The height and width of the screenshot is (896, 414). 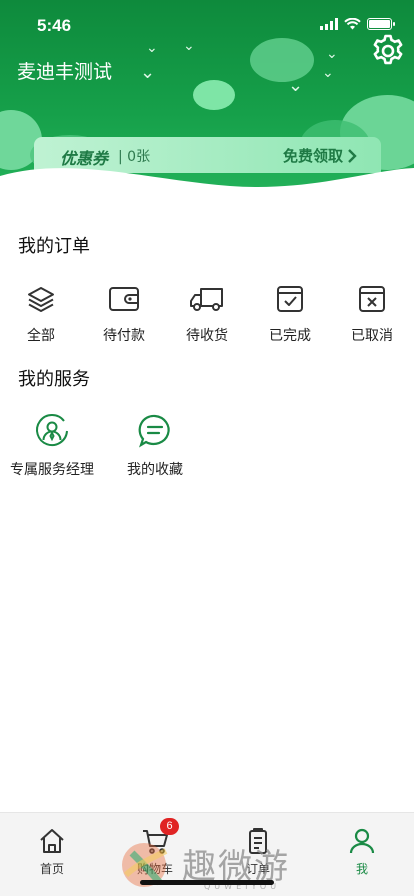 What do you see at coordinates (54, 246) in the screenshot?
I see `orders-section-title: 我的订单` at bounding box center [54, 246].